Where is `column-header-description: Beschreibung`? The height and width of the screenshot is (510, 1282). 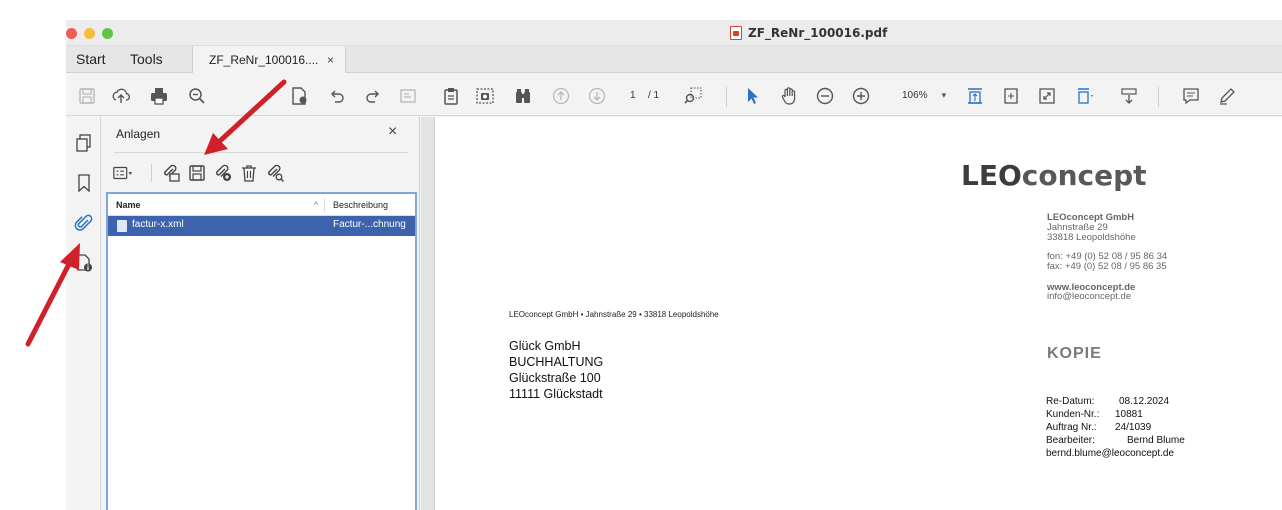 column-header-description: Beschreibung is located at coordinates (360, 205).